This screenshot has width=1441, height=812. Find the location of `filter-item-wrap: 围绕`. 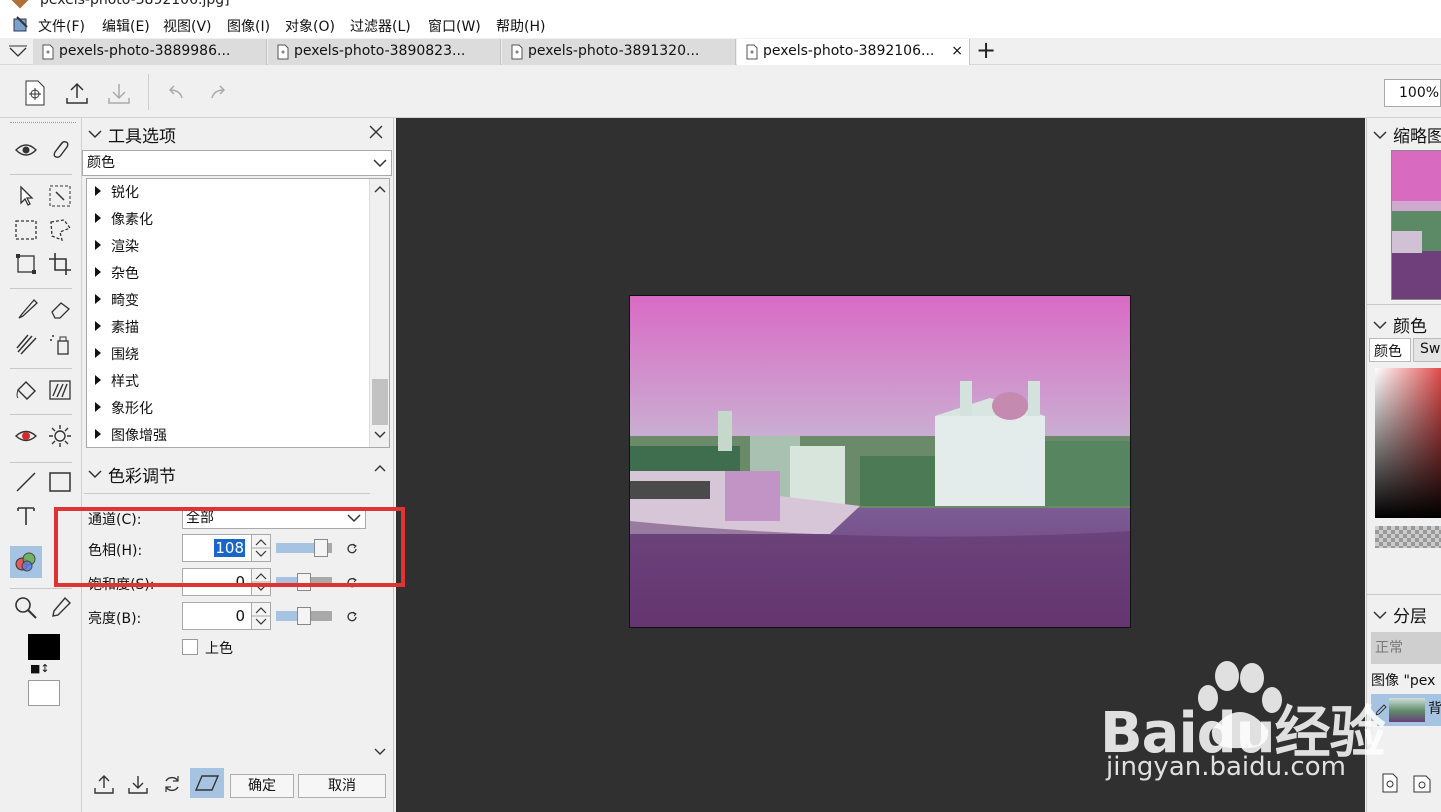

filter-item-wrap: 围绕 is located at coordinates (117, 354).